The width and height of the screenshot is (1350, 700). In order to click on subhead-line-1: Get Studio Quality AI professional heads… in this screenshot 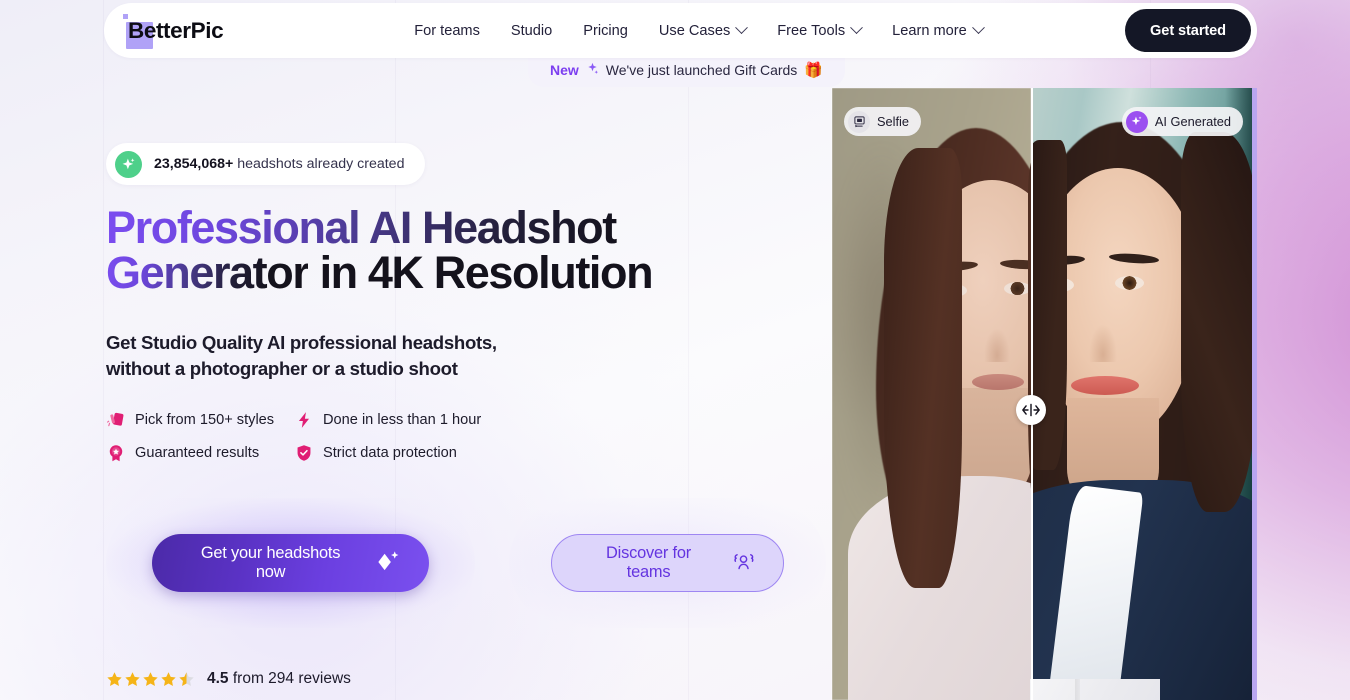, I will do `click(301, 342)`.